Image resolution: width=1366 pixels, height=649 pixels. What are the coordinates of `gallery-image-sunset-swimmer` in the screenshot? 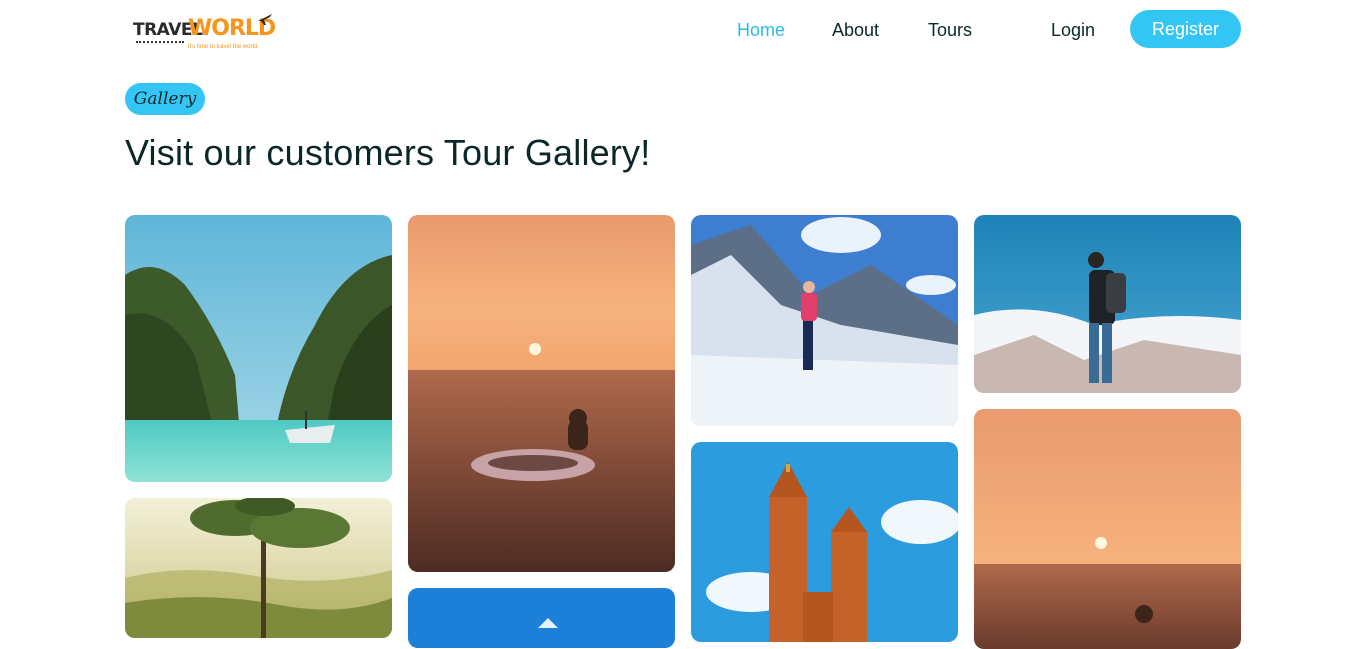 It's located at (541, 393).